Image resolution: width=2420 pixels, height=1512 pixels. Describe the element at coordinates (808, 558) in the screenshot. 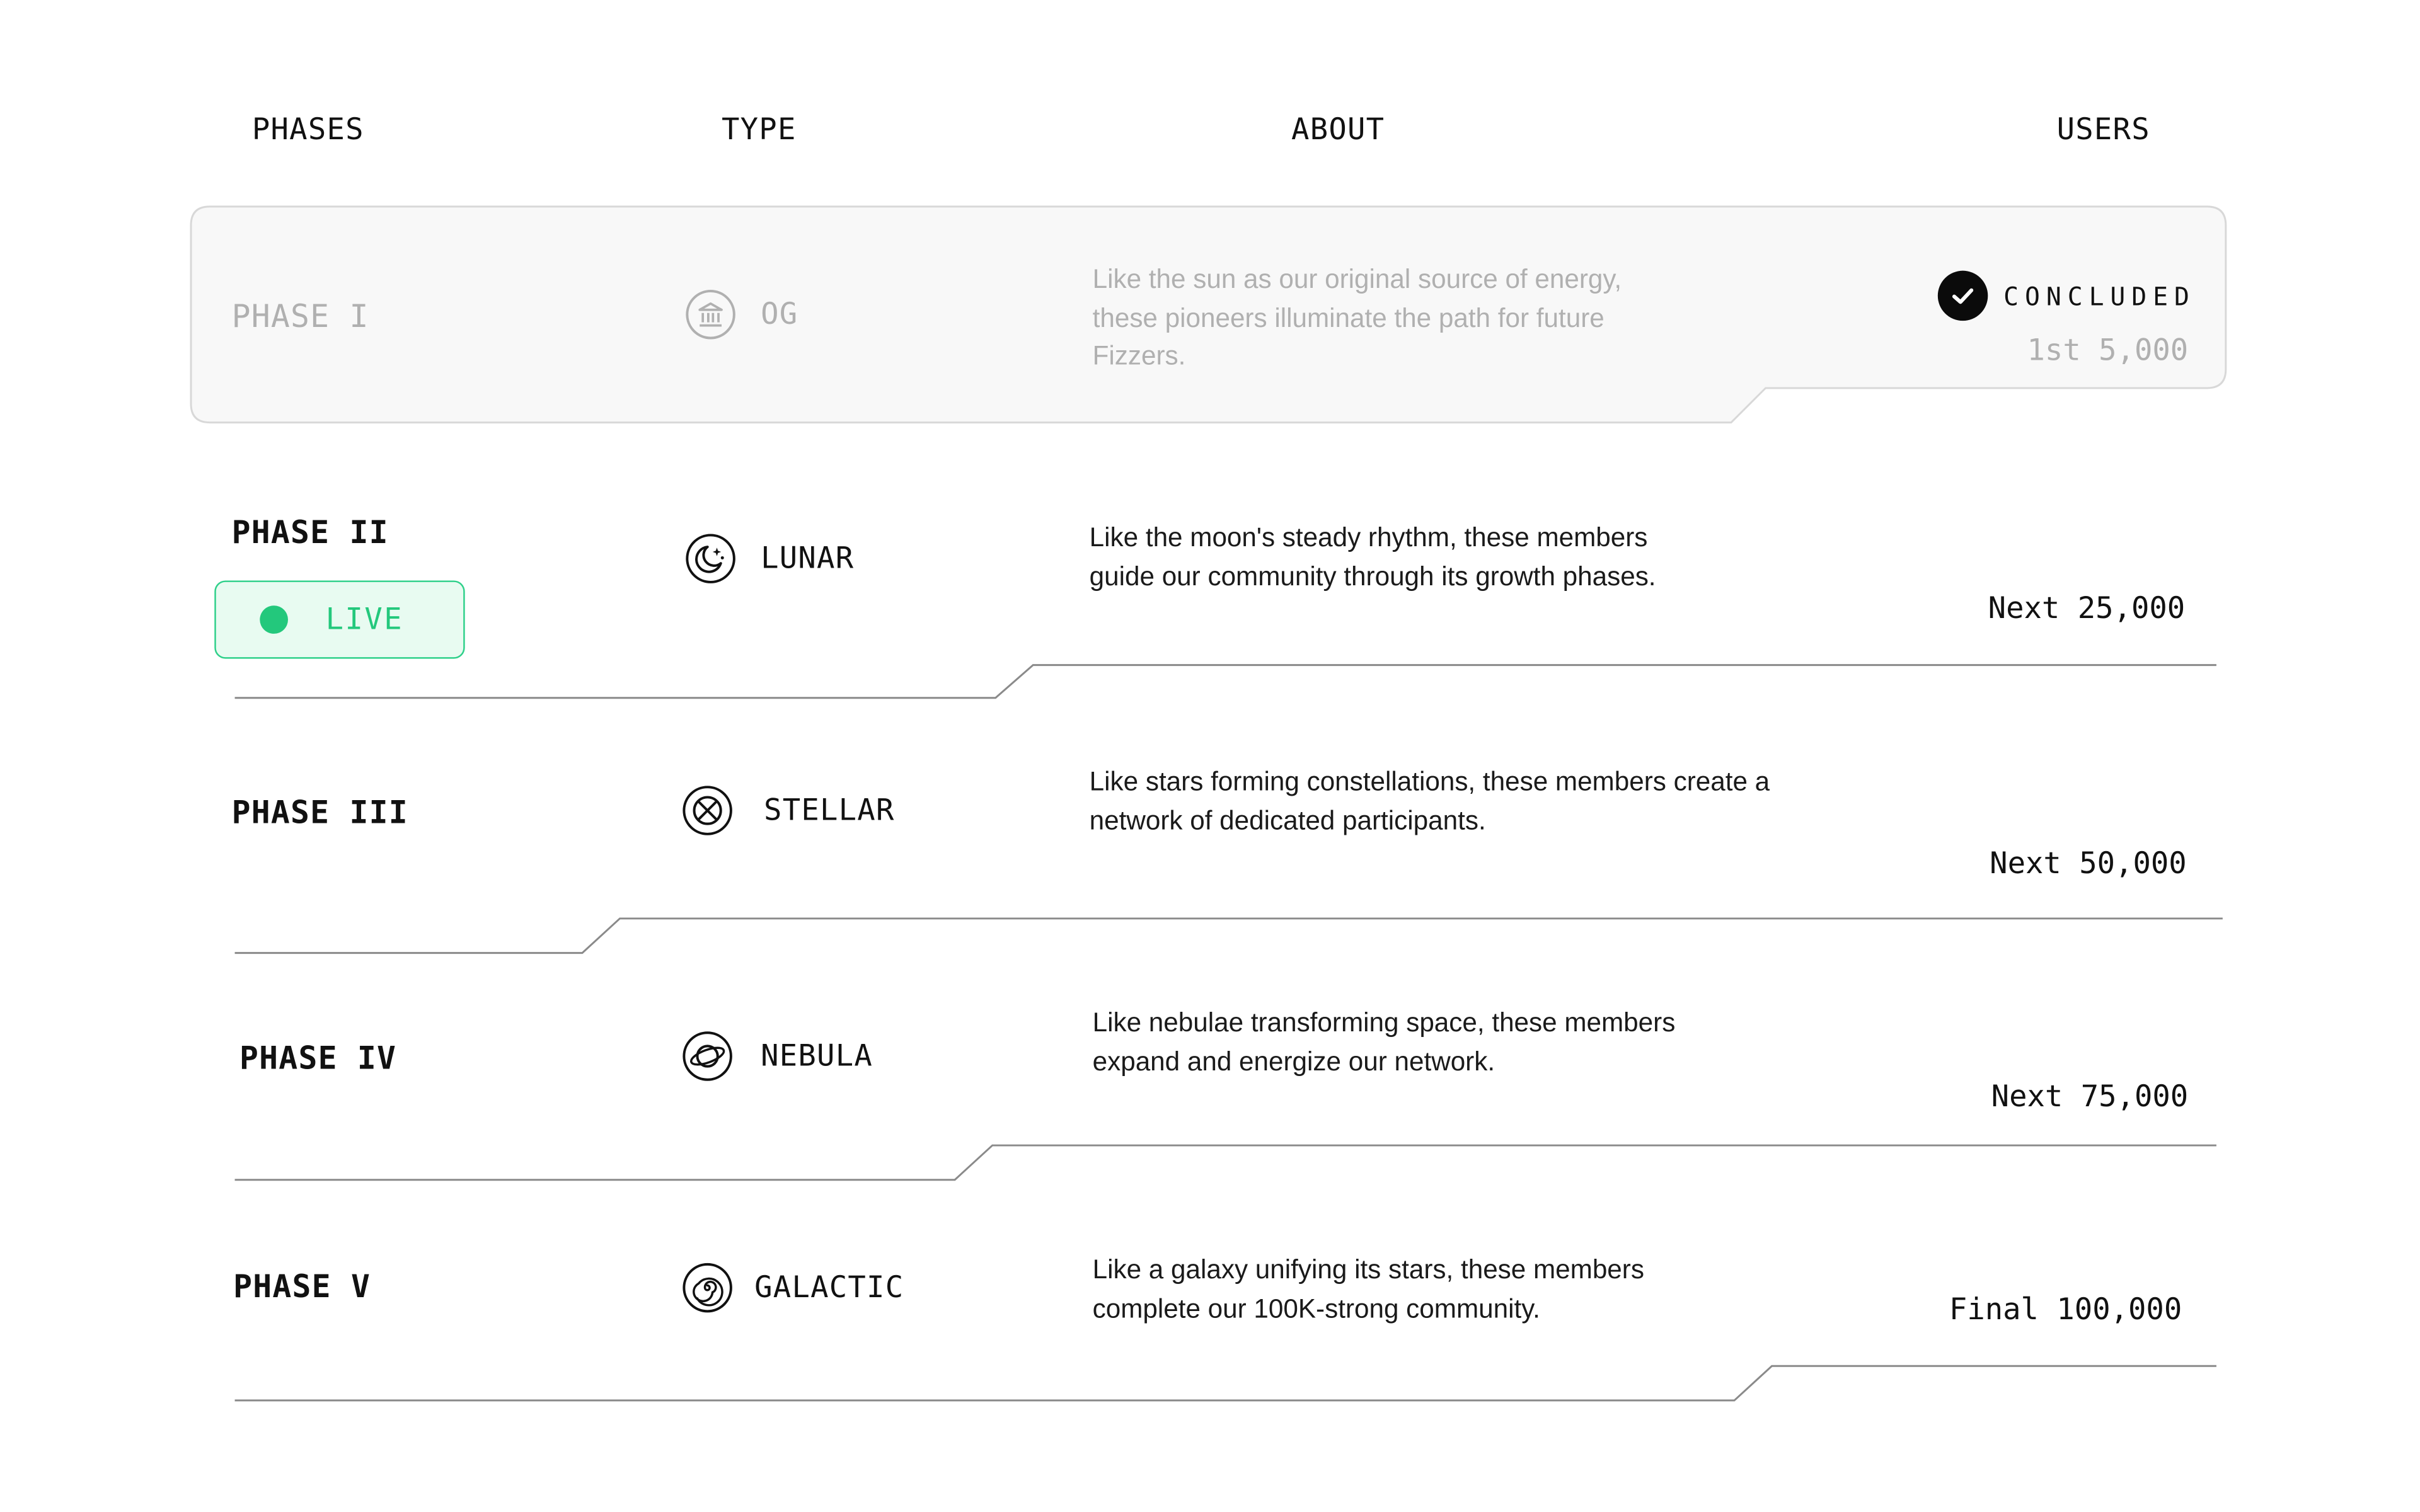

I see `type-label: LUNAR` at that location.